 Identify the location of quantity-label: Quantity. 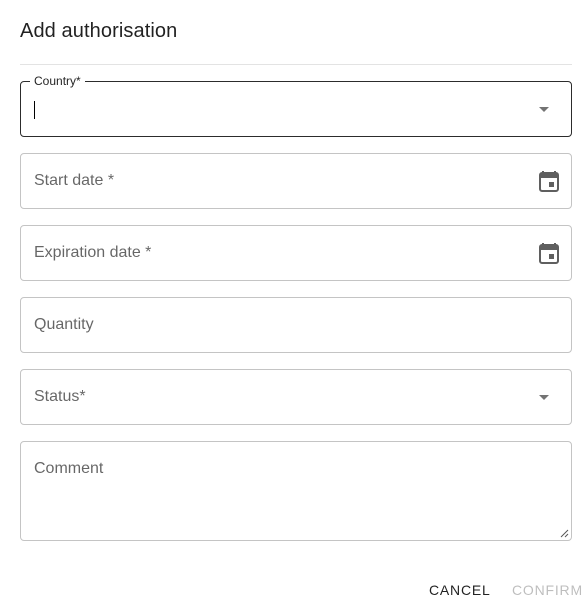
(64, 324).